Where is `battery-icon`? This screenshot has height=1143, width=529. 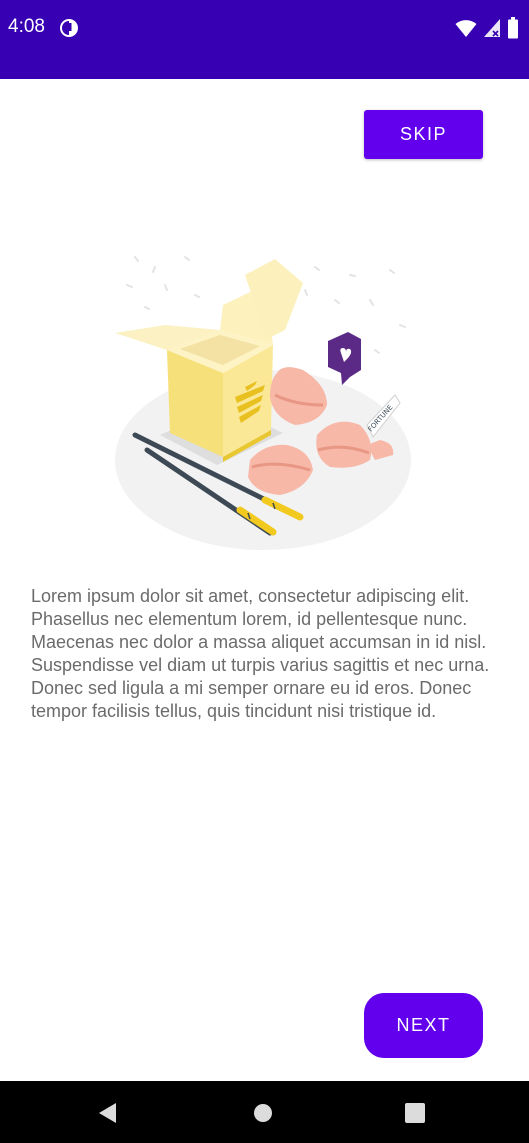 battery-icon is located at coordinates (513, 28).